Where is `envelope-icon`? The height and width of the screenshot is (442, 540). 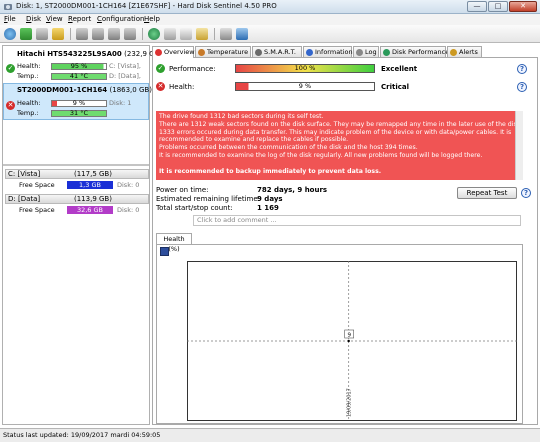 envelope-icon is located at coordinates (202, 34).